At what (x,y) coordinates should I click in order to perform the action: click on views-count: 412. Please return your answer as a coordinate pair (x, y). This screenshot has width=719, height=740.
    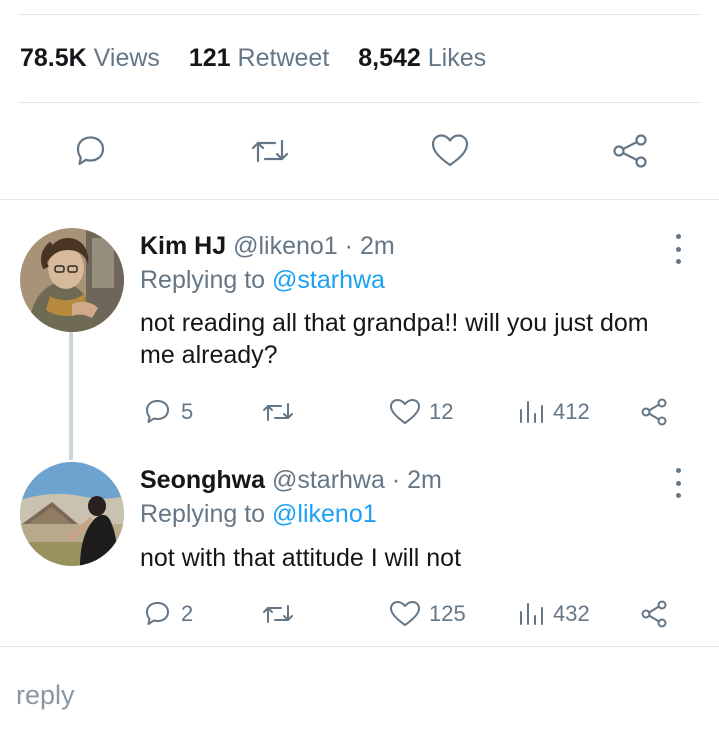
    Looking at the image, I should click on (571, 411).